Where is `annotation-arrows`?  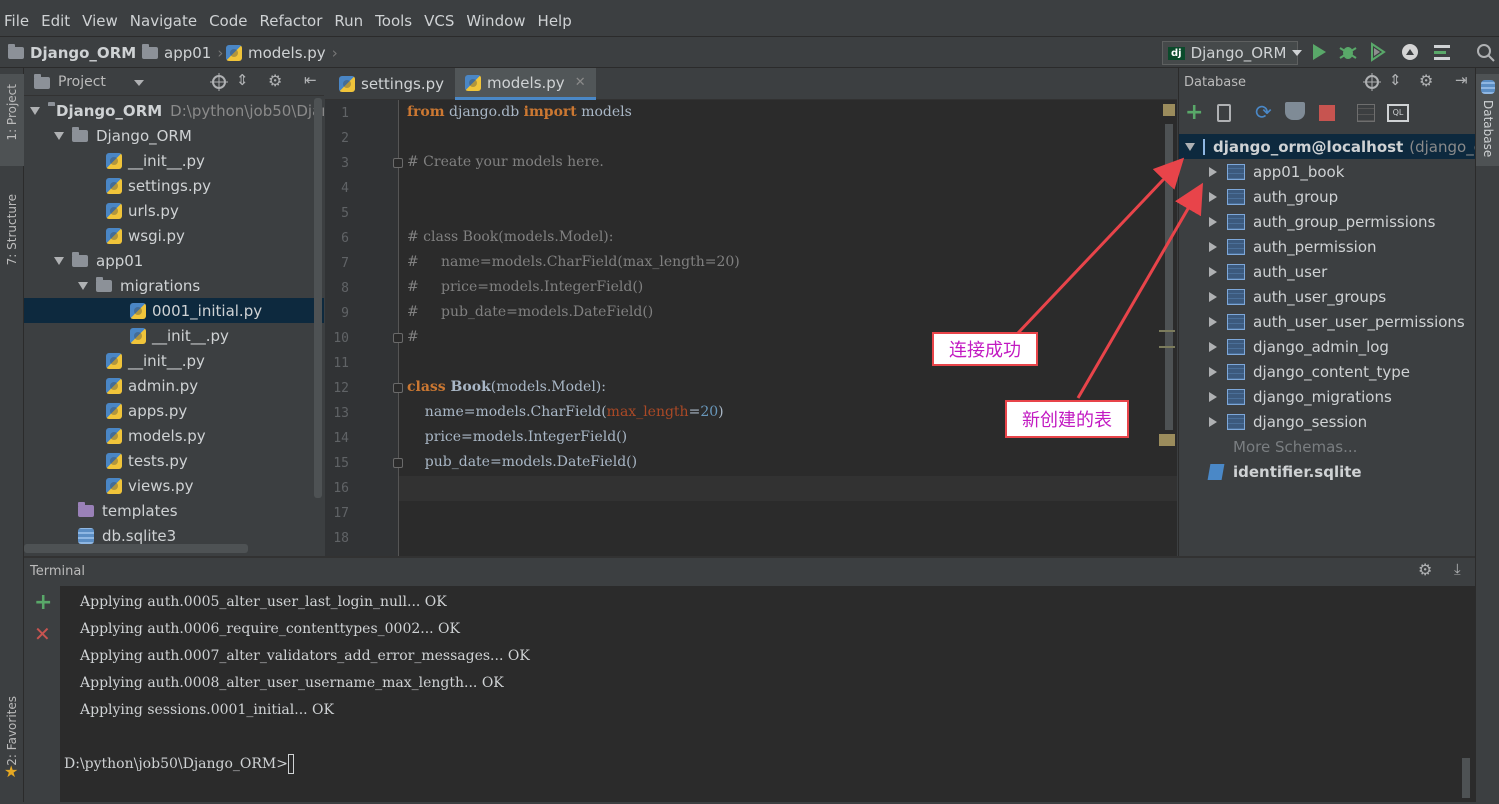
annotation-arrows is located at coordinates (1110, 278).